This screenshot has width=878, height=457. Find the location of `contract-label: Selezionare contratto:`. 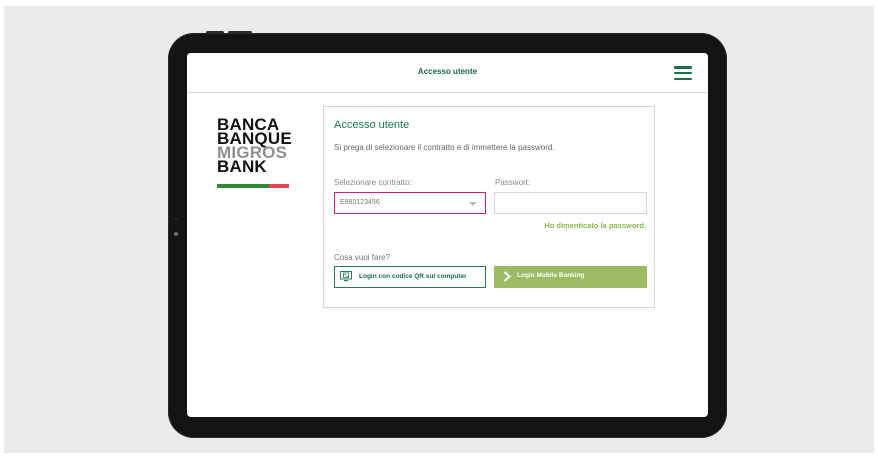

contract-label: Selezionare contratto: is located at coordinates (373, 182).